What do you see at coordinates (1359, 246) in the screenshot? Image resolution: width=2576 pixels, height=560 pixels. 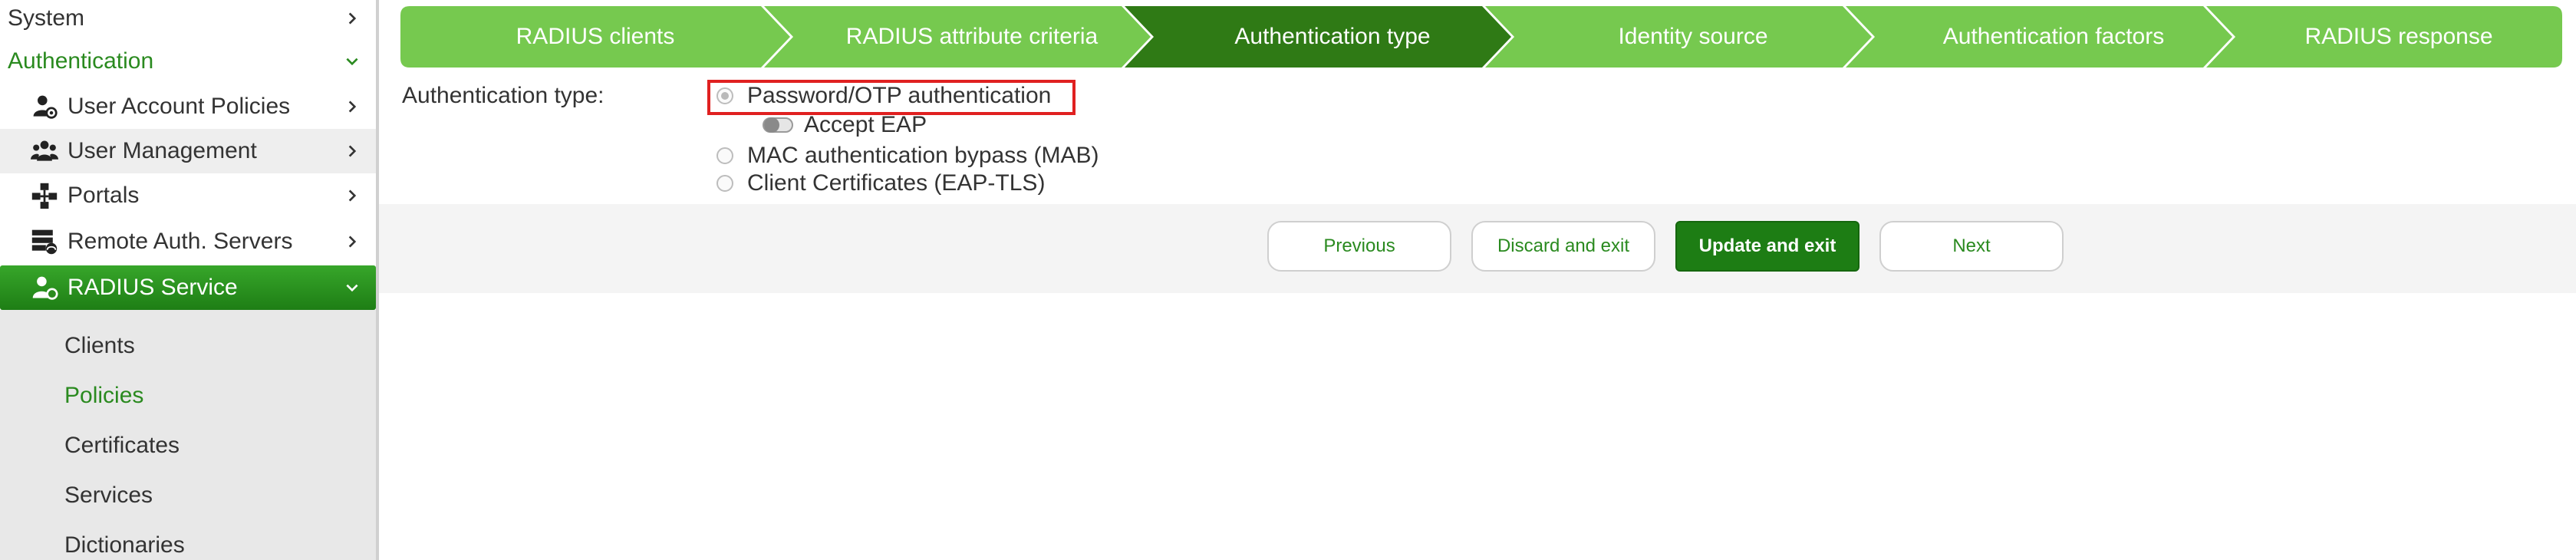 I see `previous-button: Previous` at bounding box center [1359, 246].